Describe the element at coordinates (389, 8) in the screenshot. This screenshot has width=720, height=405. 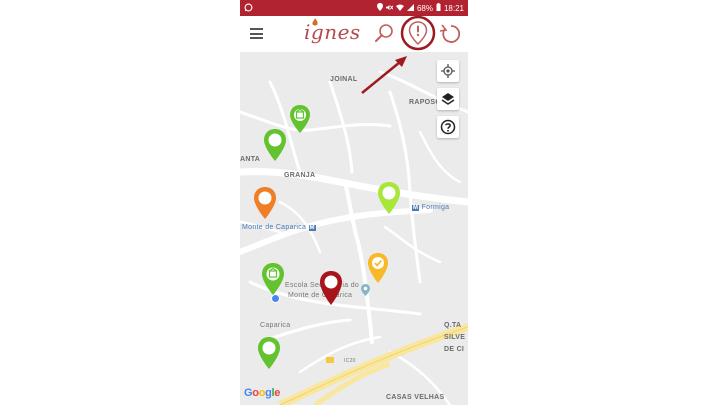
I see `mute-icon` at that location.